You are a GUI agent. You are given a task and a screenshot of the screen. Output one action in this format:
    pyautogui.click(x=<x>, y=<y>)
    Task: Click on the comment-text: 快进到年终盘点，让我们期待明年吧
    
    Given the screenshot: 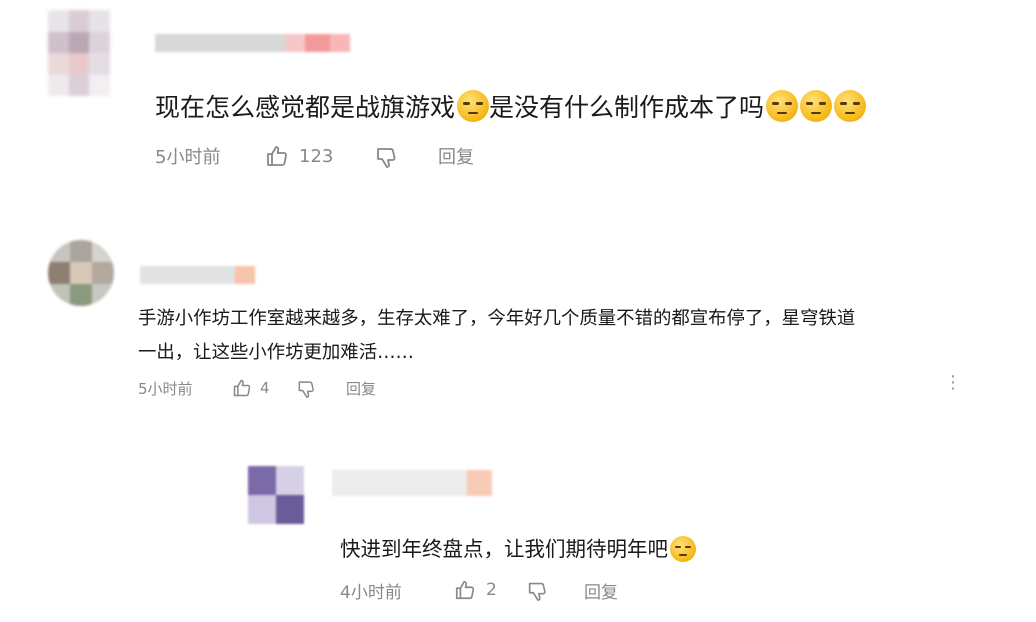 What is the action you would take?
    pyautogui.click(x=518, y=549)
    